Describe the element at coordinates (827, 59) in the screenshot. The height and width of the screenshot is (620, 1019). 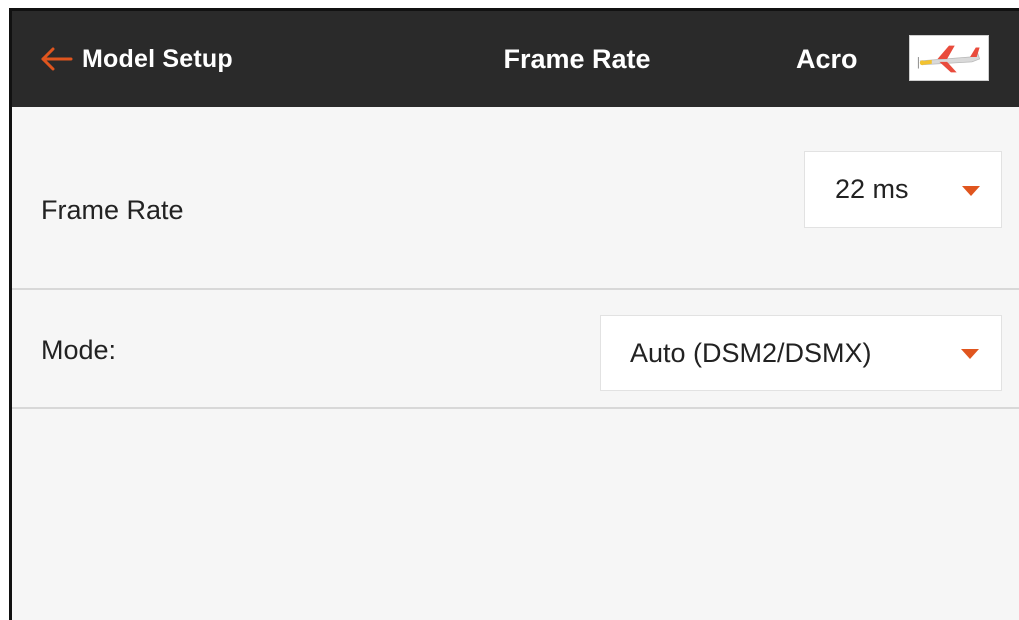
I see `model-name: Acro` at that location.